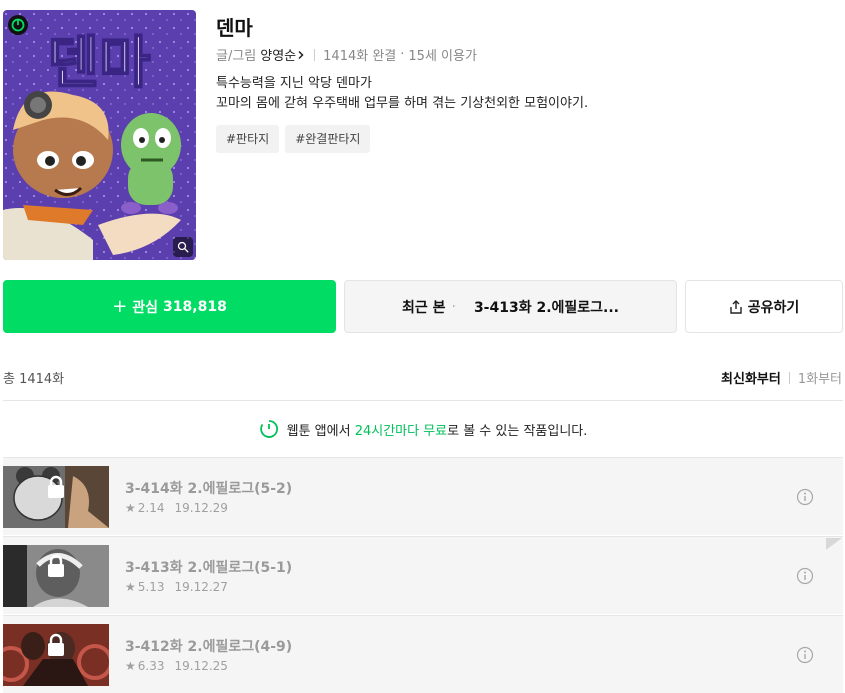 Image resolution: width=845 pixels, height=693 pixels. Describe the element at coordinates (442, 56) in the screenshot. I see `age-rating: 15세 이용가` at that location.